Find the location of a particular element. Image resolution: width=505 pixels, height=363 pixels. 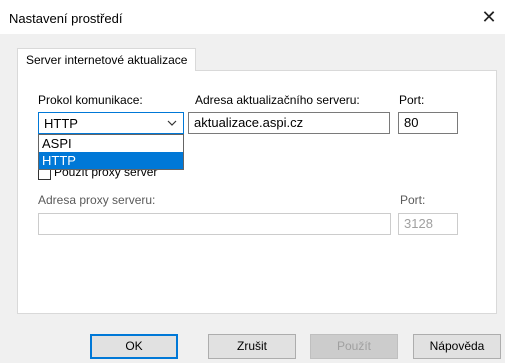

cancel-button: Zrušit is located at coordinates (252, 346).